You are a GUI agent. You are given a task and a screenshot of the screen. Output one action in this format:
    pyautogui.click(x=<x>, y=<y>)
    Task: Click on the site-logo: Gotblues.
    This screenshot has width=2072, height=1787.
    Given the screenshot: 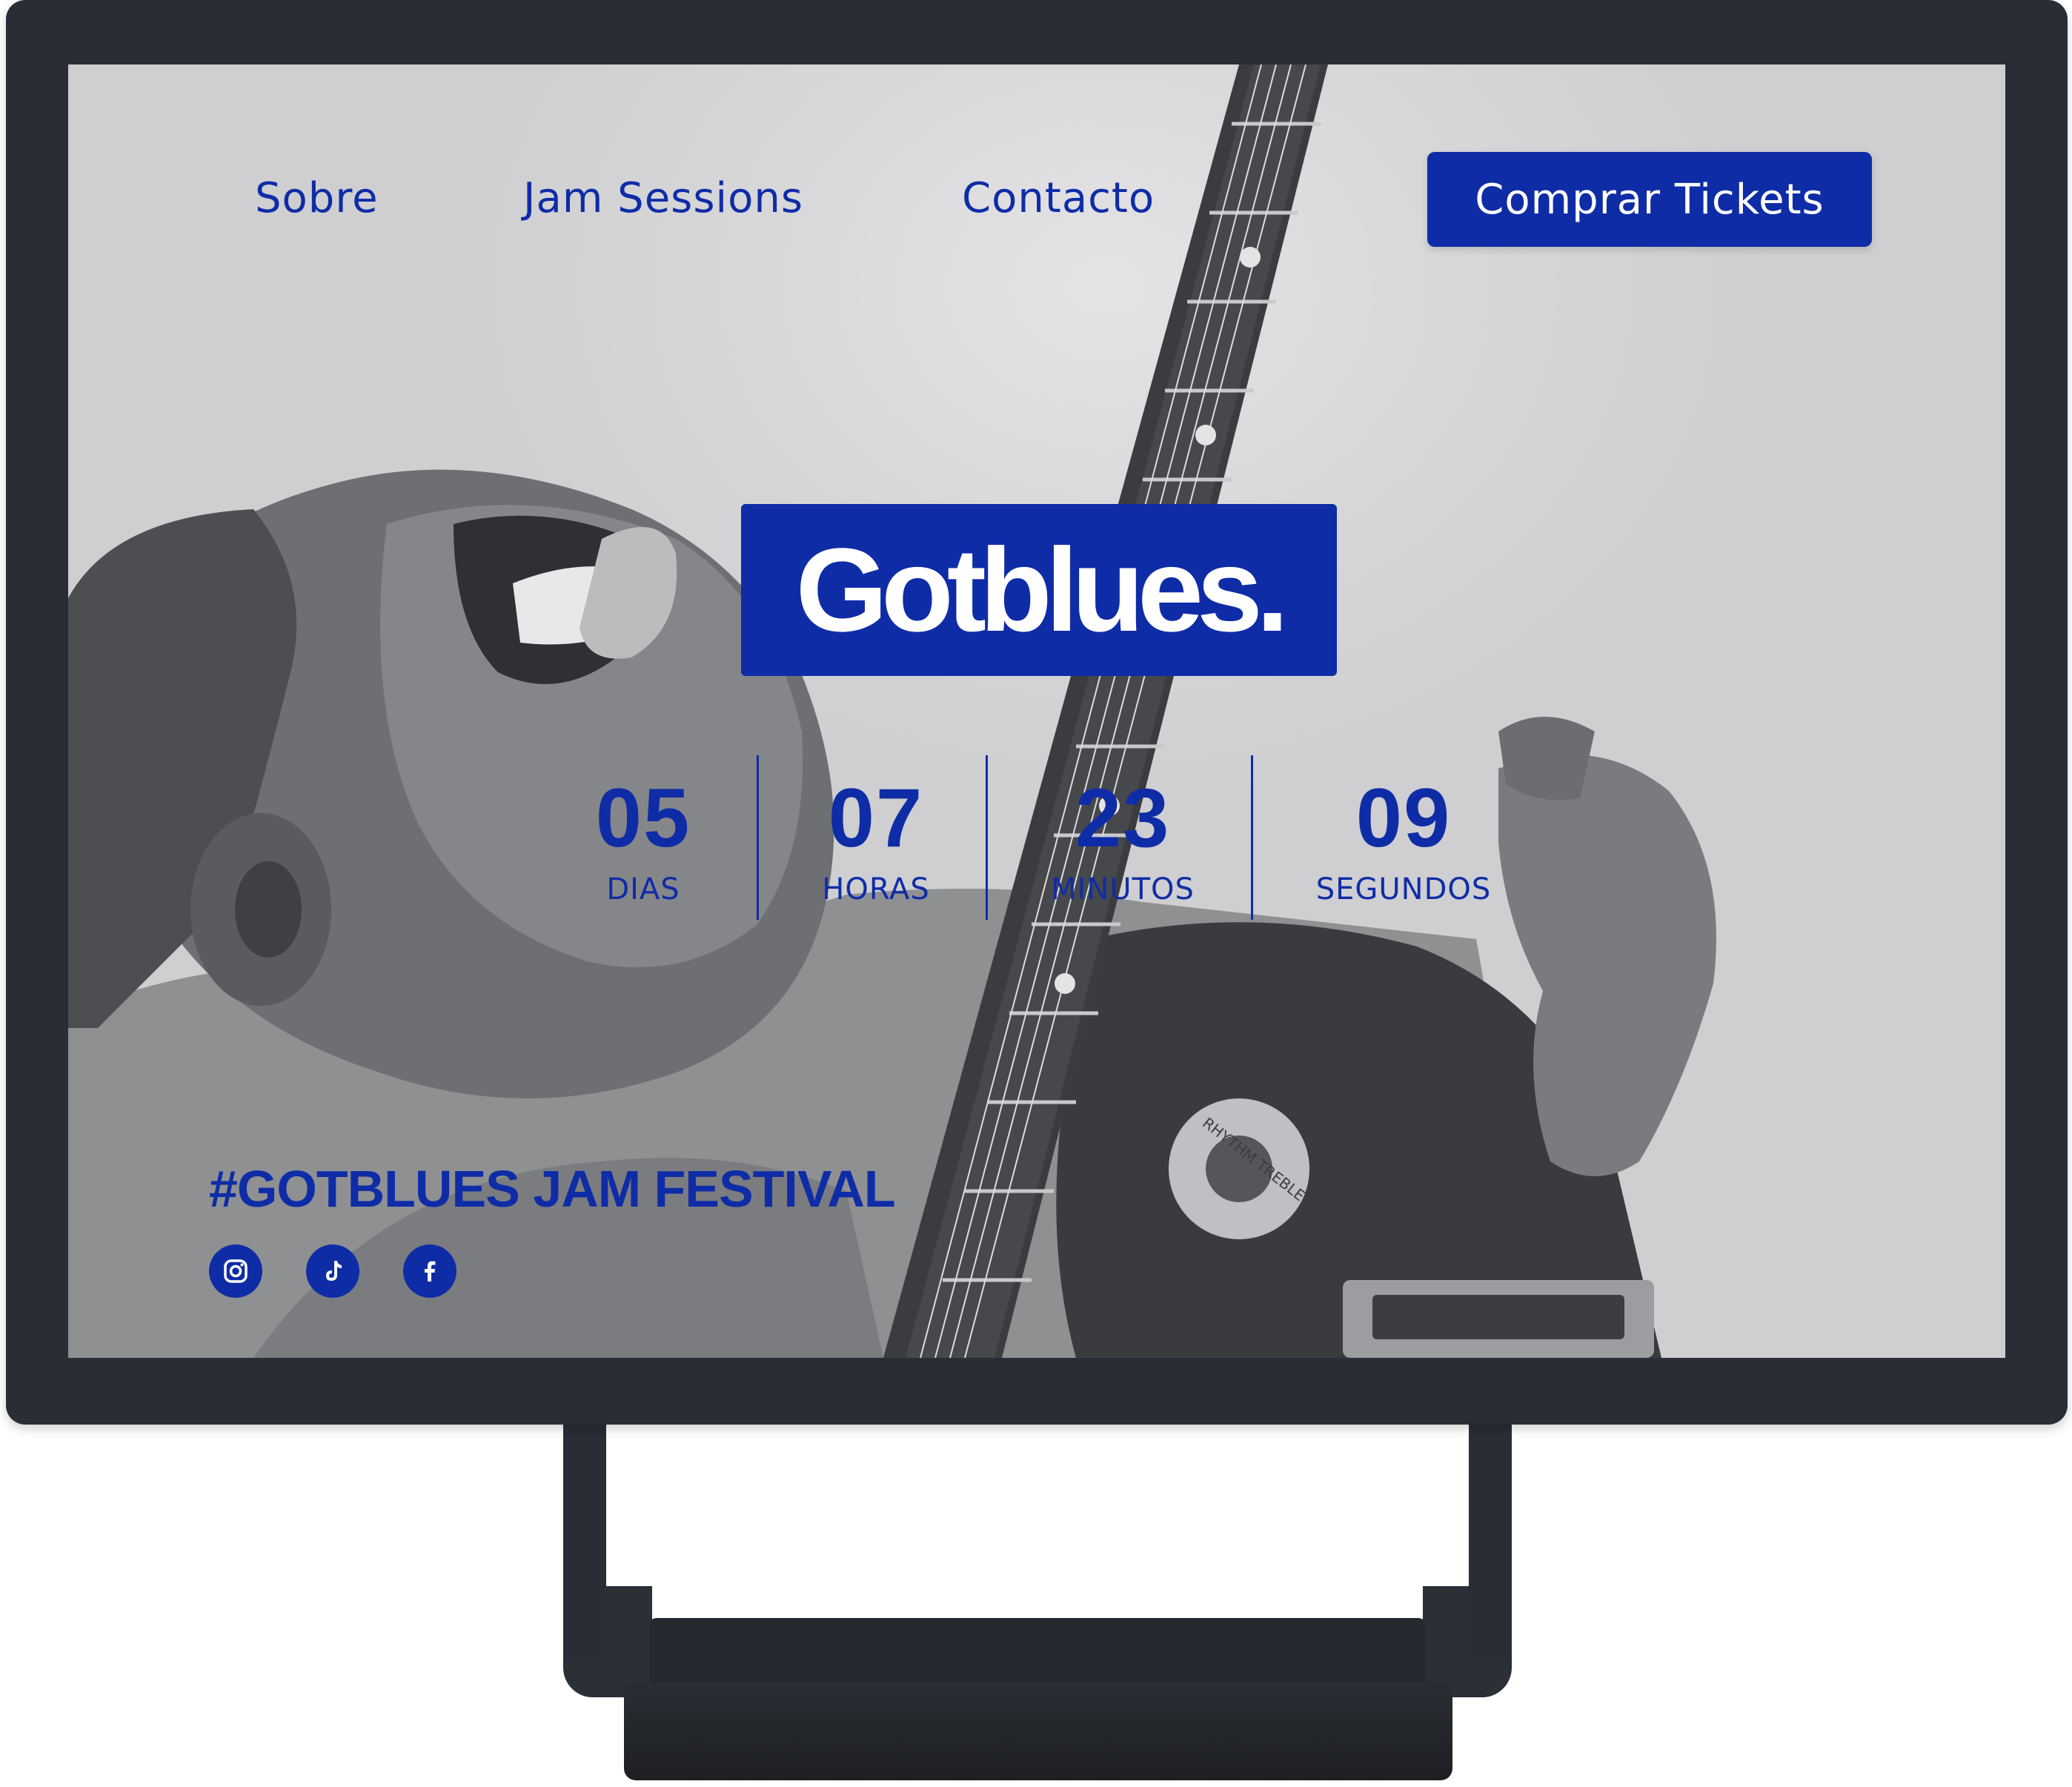 What is the action you would take?
    pyautogui.click(x=1039, y=590)
    